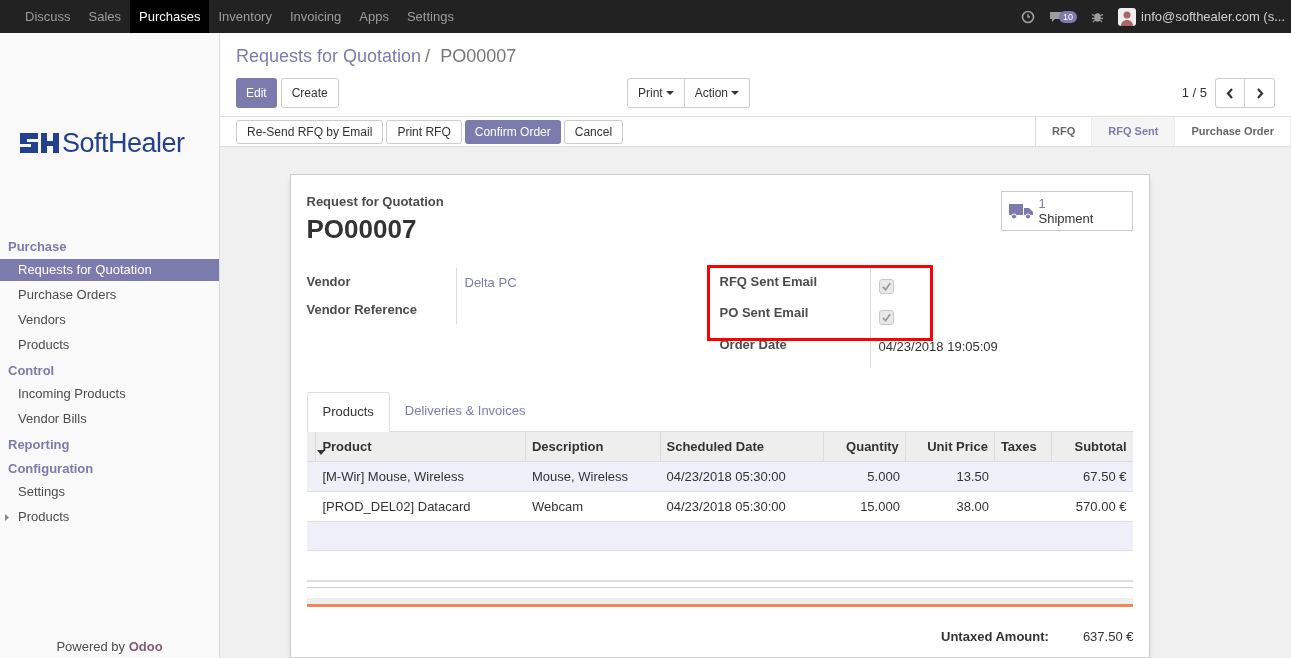  What do you see at coordinates (1105, 476) in the screenshot?
I see `table-cell-text: 67.50 €` at bounding box center [1105, 476].